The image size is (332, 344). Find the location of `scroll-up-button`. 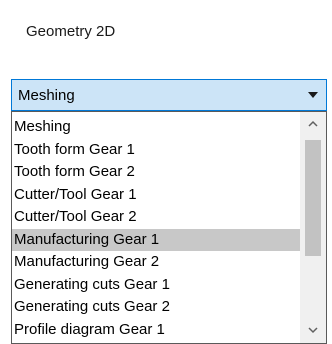

scroll-up-button is located at coordinates (313, 124).